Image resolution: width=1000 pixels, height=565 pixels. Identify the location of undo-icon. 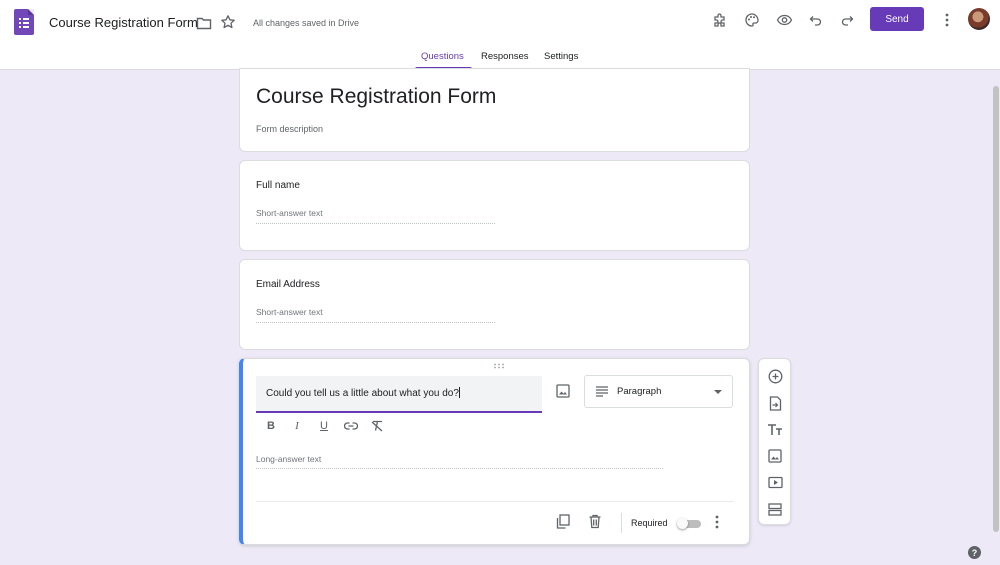
(815, 21).